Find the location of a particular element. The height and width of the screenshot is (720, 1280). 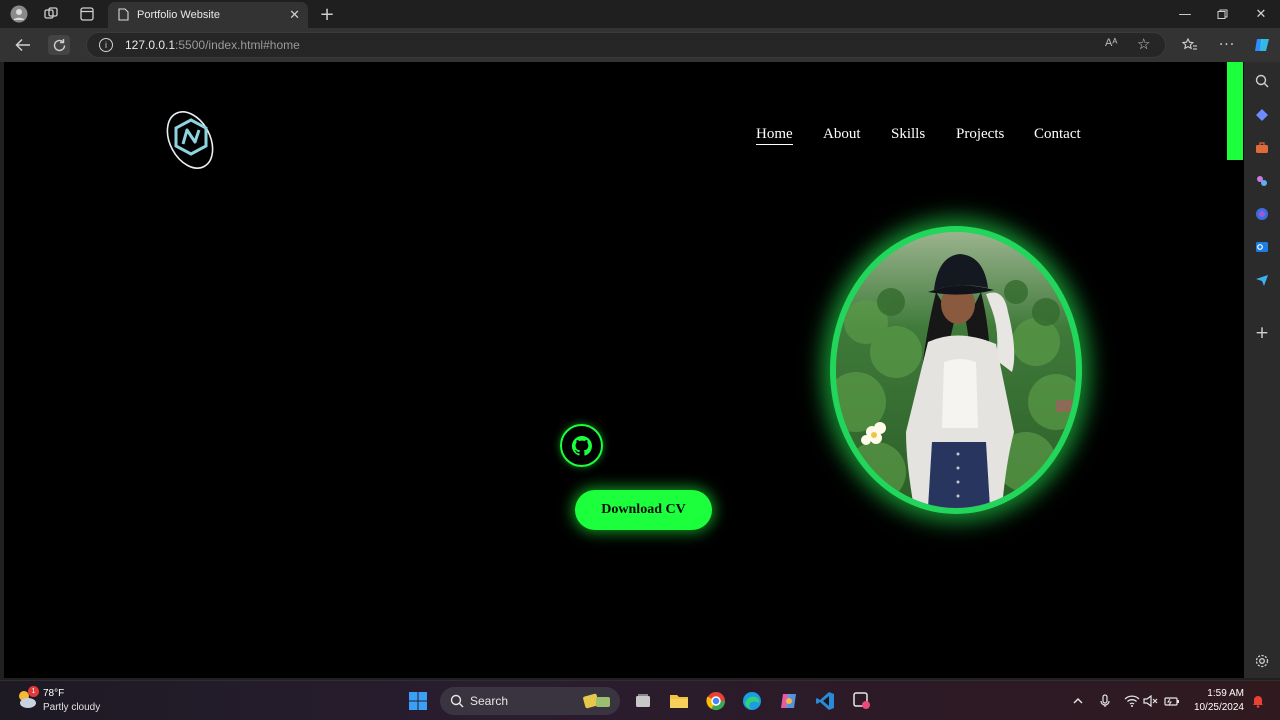

copilot-icon is located at coordinates (1262, 45).